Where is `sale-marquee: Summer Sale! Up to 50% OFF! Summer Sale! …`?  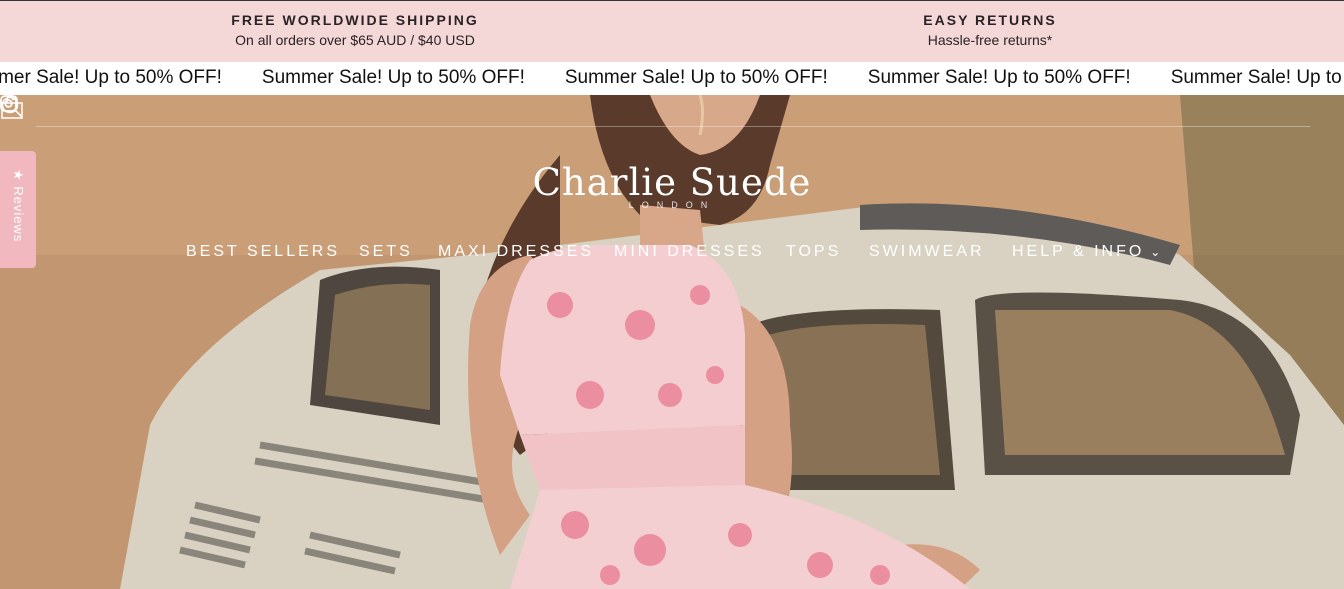
sale-marquee: Summer Sale! Up to 50% OFF! Summer Sale! … is located at coordinates (672, 78).